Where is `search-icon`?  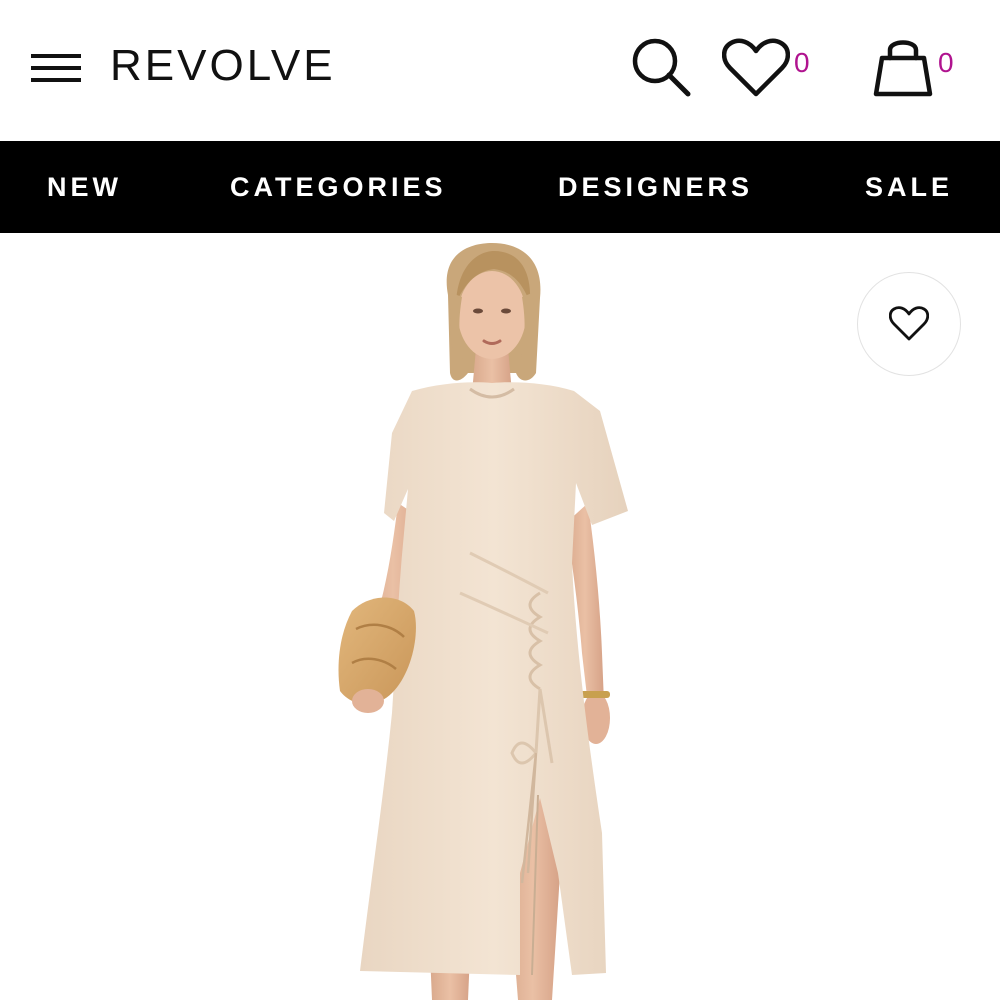
search-icon is located at coordinates (661, 67).